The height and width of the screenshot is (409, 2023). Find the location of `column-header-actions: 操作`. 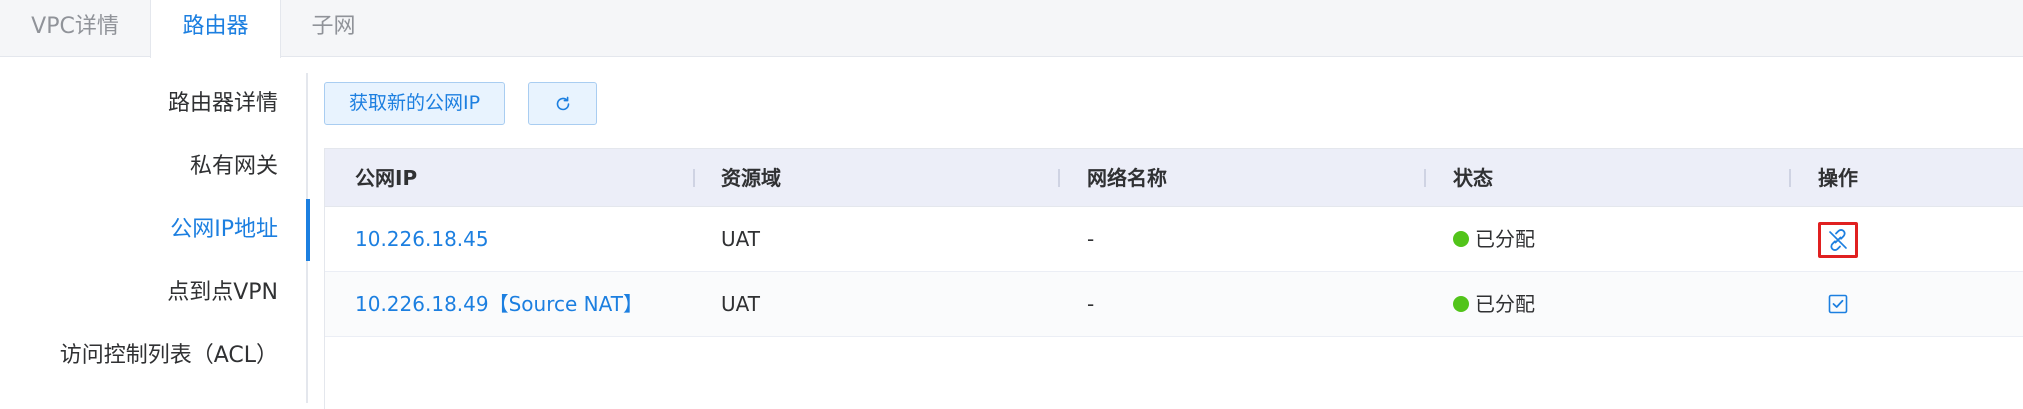

column-header-actions: 操作 is located at coordinates (1838, 178).